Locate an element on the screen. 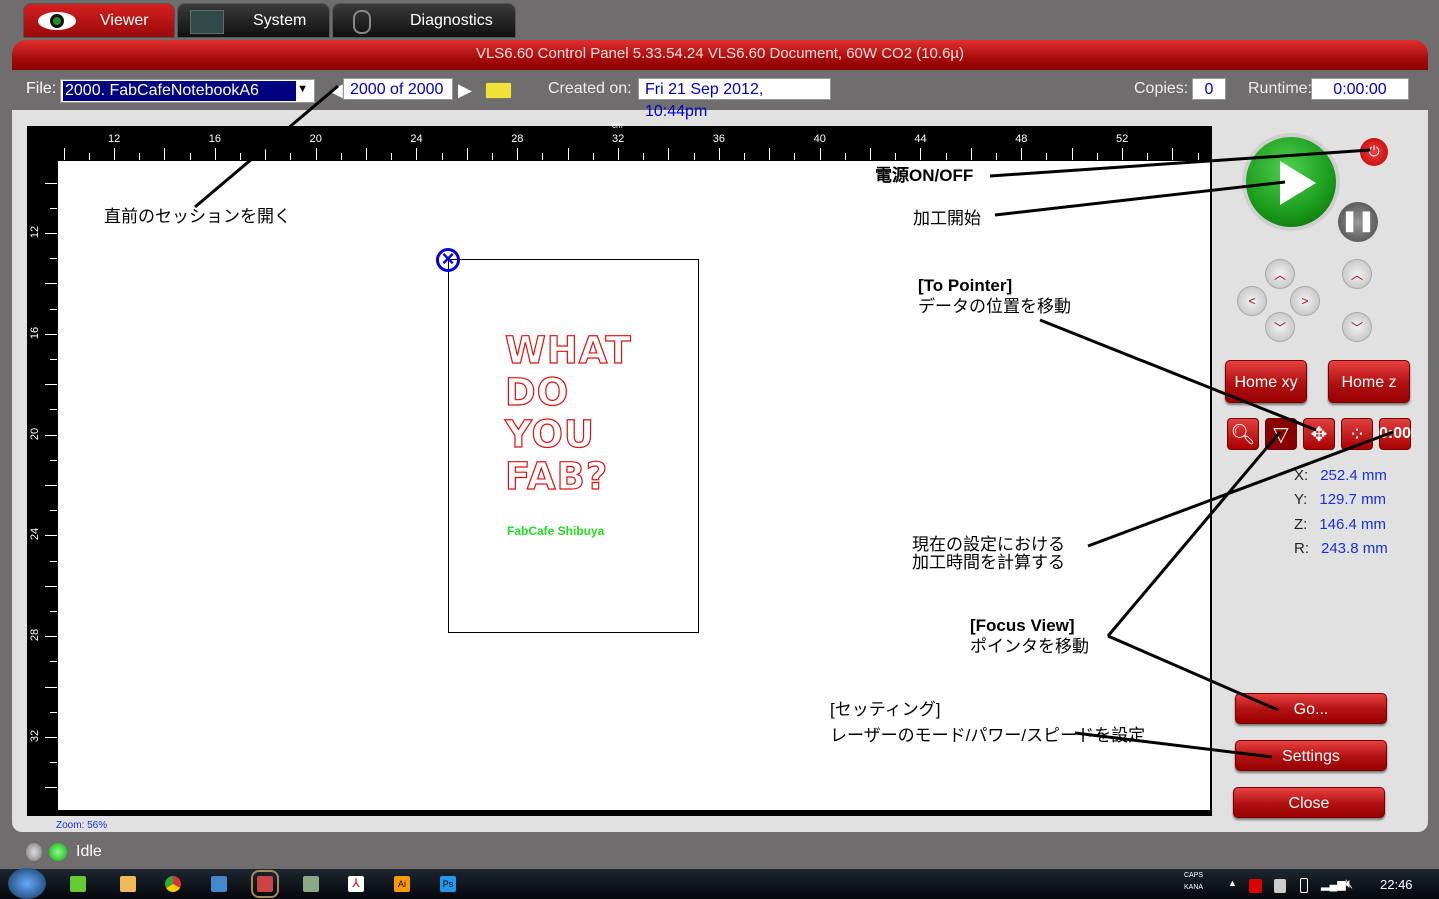  battery-icon is located at coordinates (1304, 885).